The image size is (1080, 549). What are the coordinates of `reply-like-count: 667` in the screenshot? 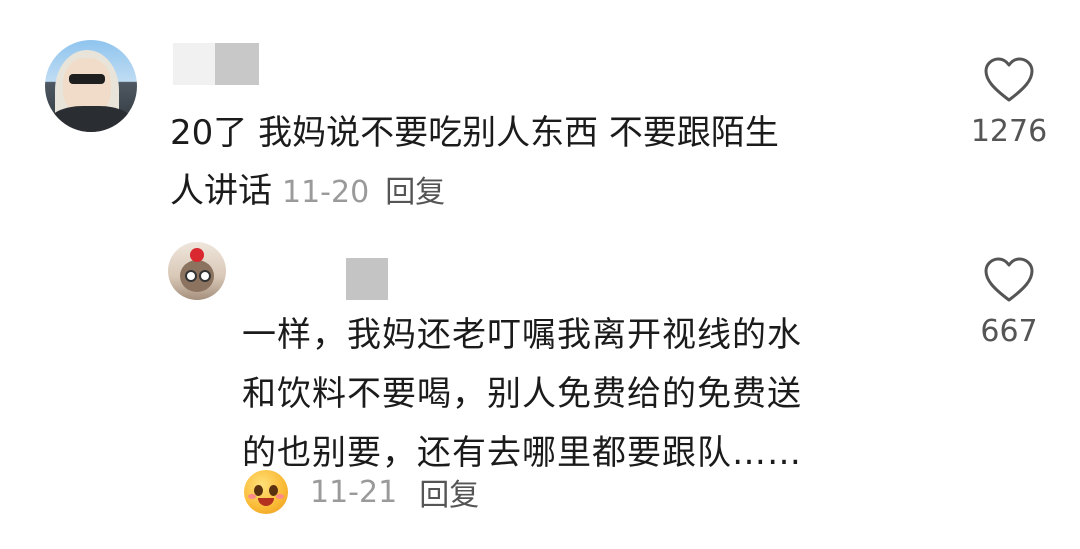 It's located at (1009, 331).